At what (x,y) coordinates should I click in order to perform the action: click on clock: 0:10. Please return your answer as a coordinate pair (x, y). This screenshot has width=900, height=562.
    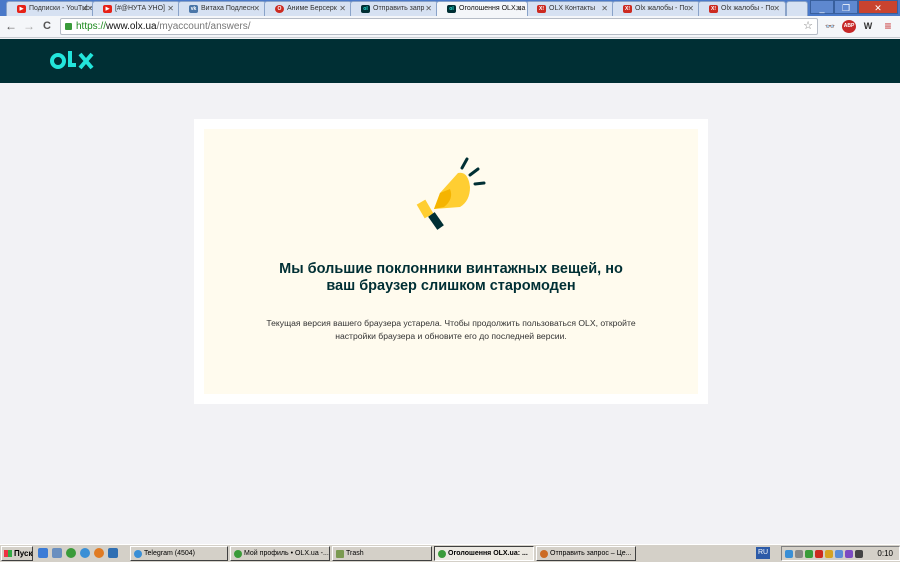
    Looking at the image, I should click on (885, 553).